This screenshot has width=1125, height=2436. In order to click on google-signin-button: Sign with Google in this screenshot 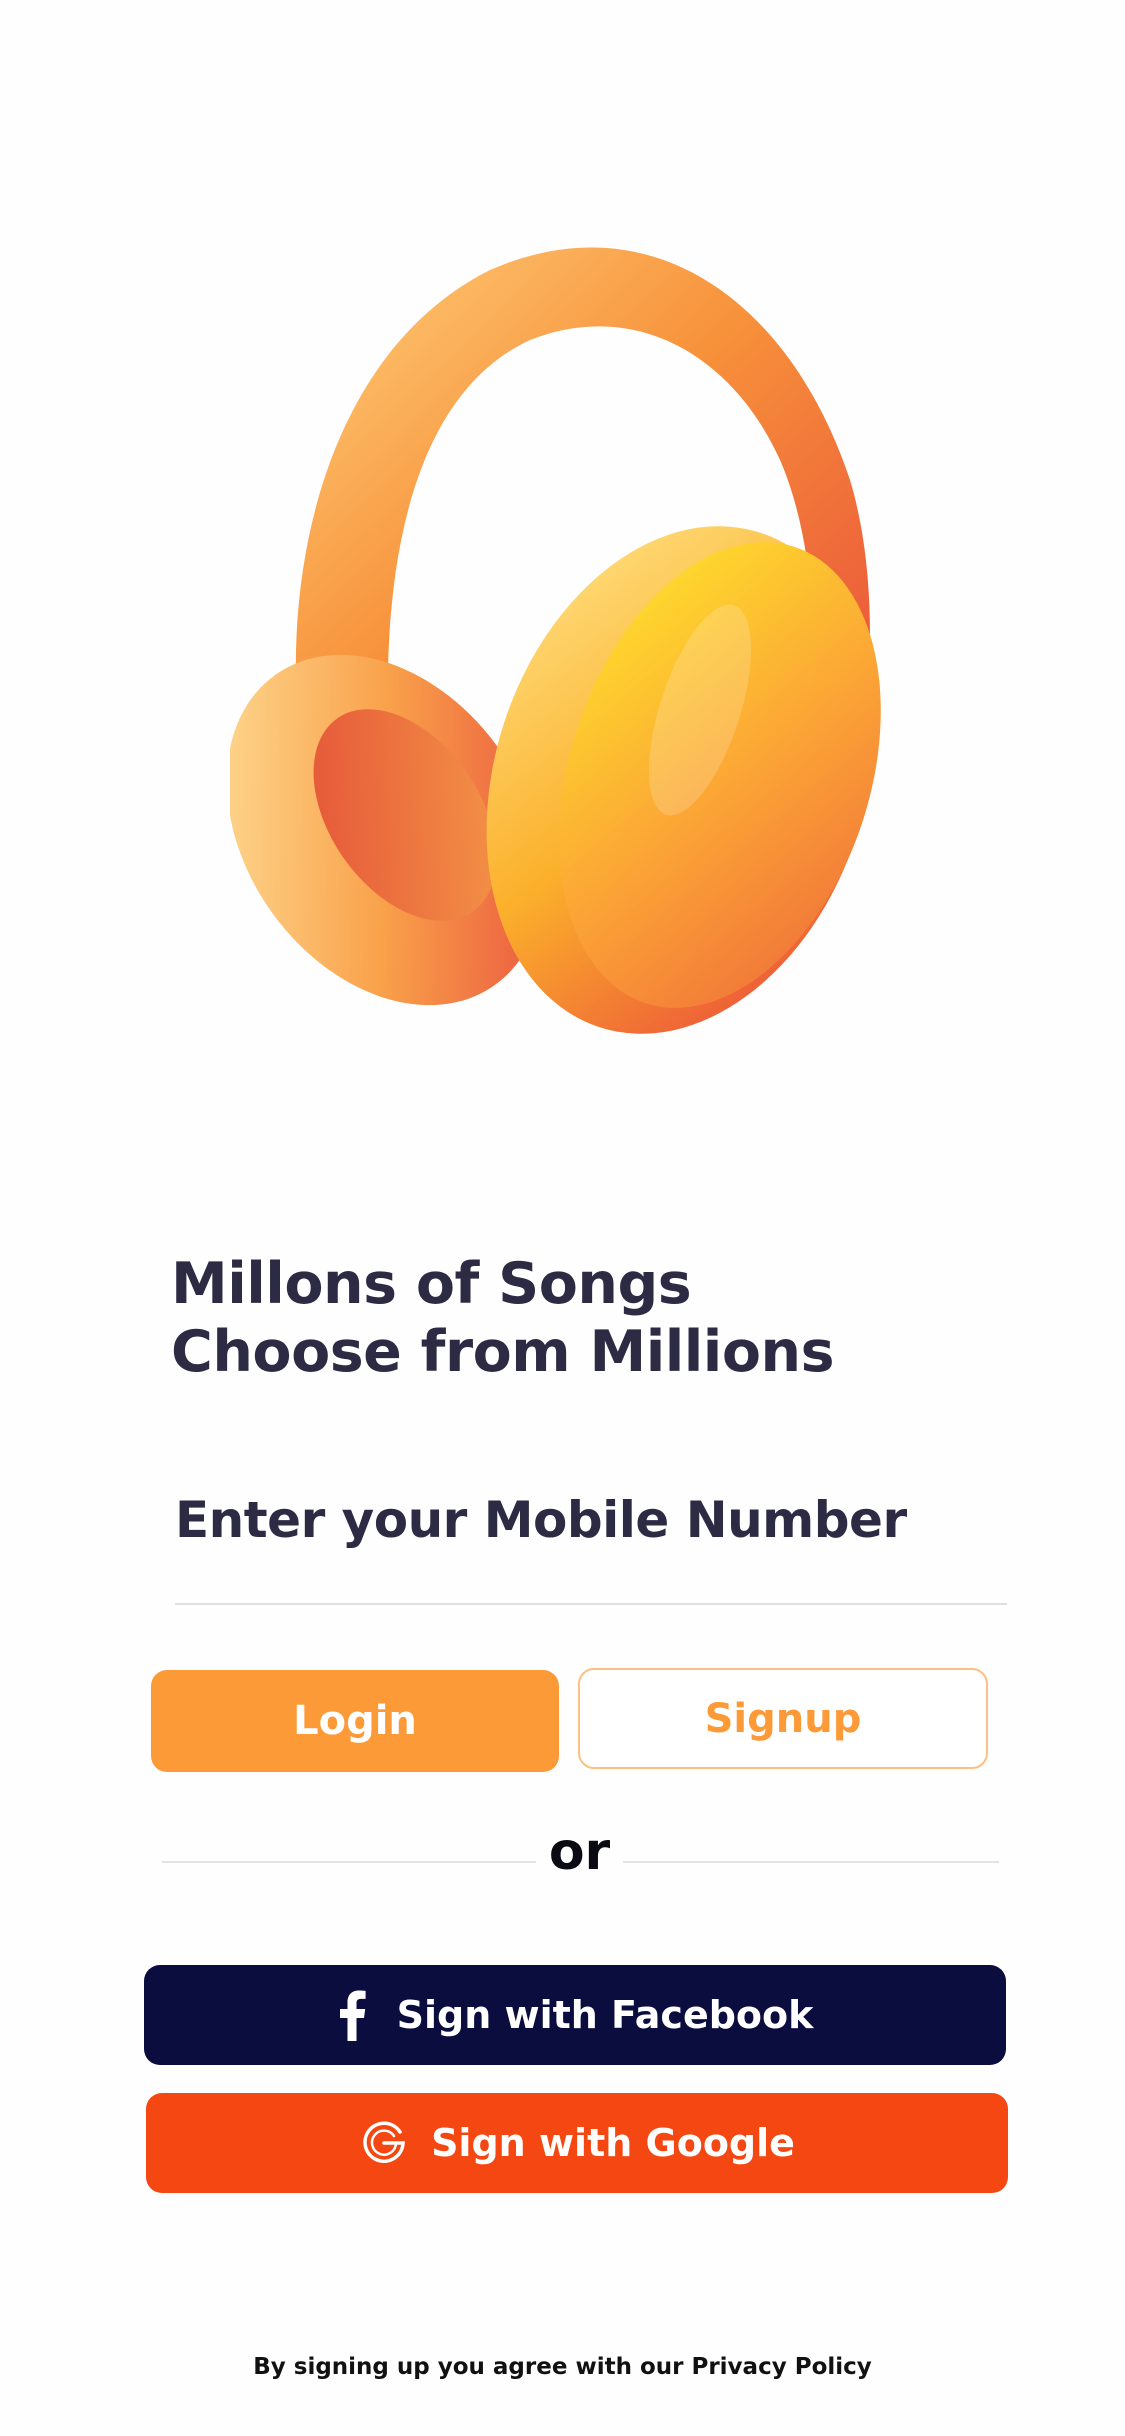, I will do `click(577, 2143)`.